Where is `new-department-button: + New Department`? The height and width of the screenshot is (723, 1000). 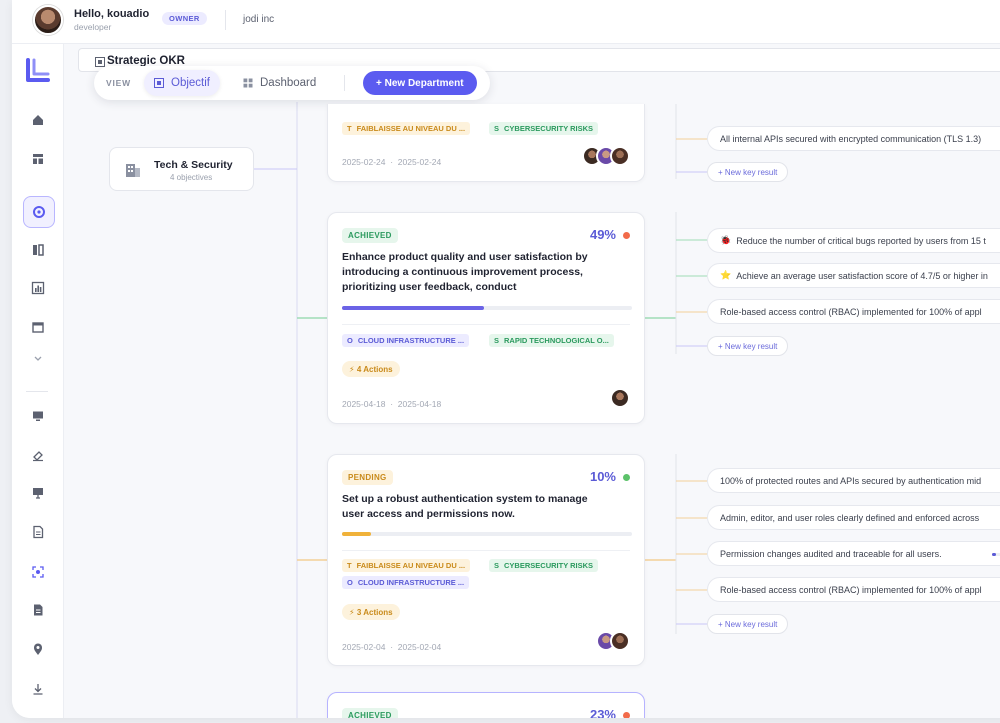 new-department-button: + New Department is located at coordinates (420, 83).